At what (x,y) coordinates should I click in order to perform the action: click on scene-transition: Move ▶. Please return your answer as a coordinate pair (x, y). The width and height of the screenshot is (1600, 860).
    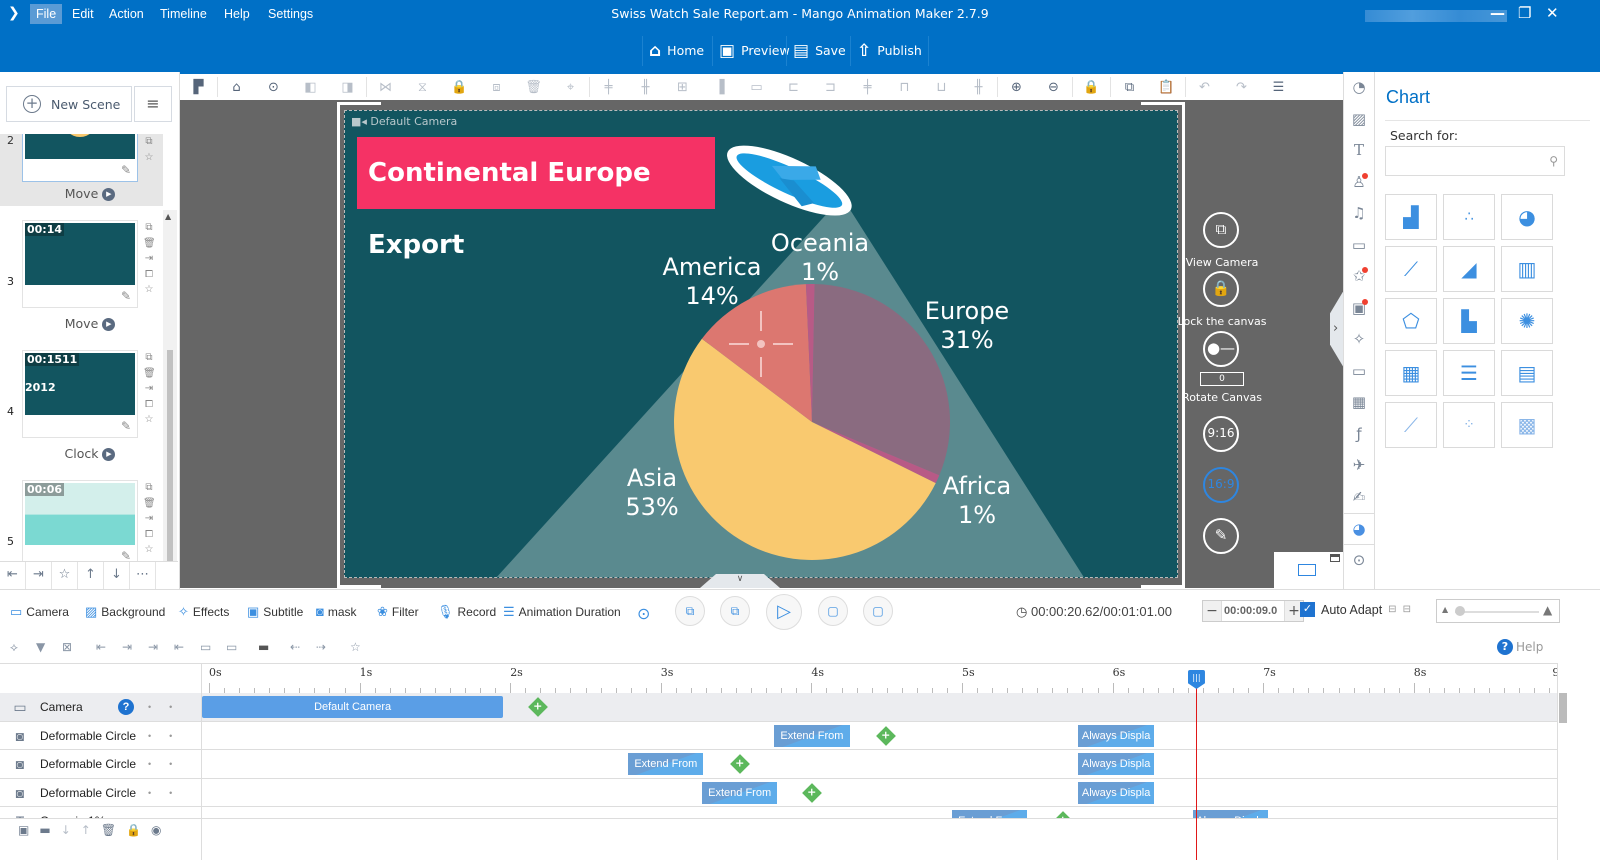
    Looking at the image, I should click on (81, 193).